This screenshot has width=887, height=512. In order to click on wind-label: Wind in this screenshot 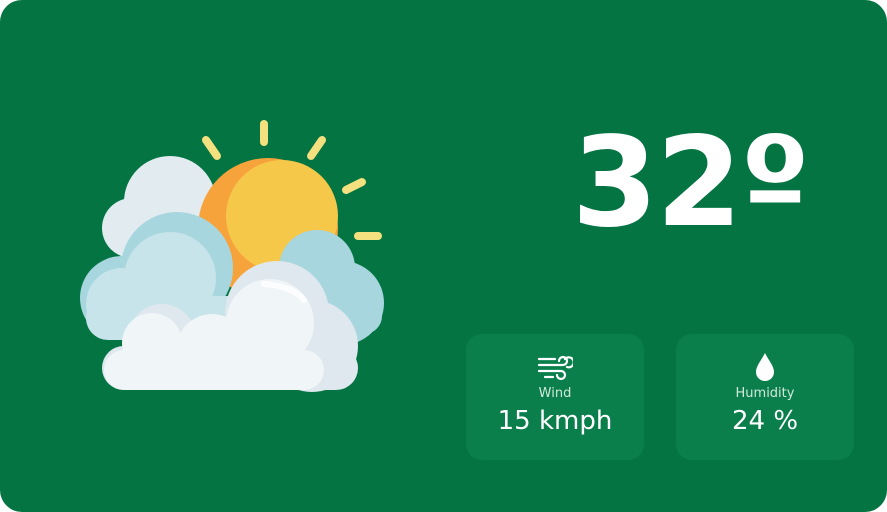, I will do `click(555, 393)`.